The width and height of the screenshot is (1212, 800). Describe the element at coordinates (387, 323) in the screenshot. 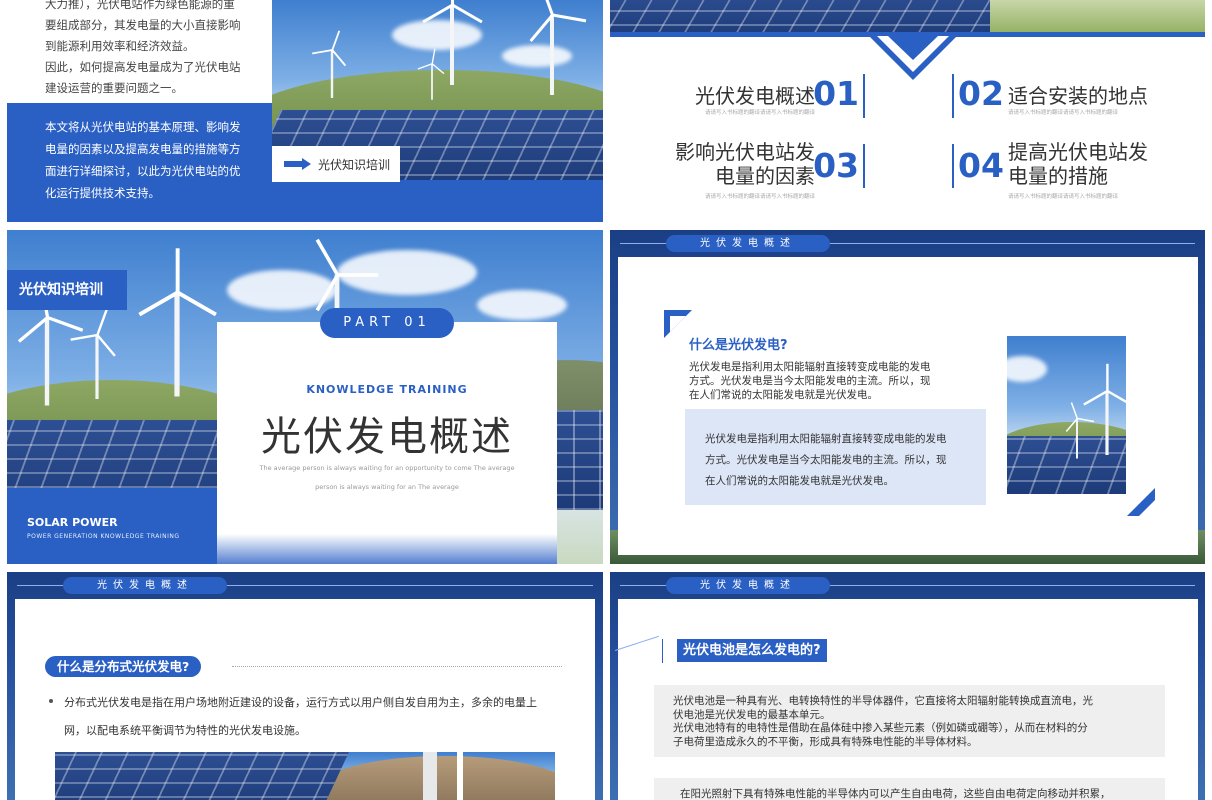

I see `slide3-part-pill: PART 01` at that location.